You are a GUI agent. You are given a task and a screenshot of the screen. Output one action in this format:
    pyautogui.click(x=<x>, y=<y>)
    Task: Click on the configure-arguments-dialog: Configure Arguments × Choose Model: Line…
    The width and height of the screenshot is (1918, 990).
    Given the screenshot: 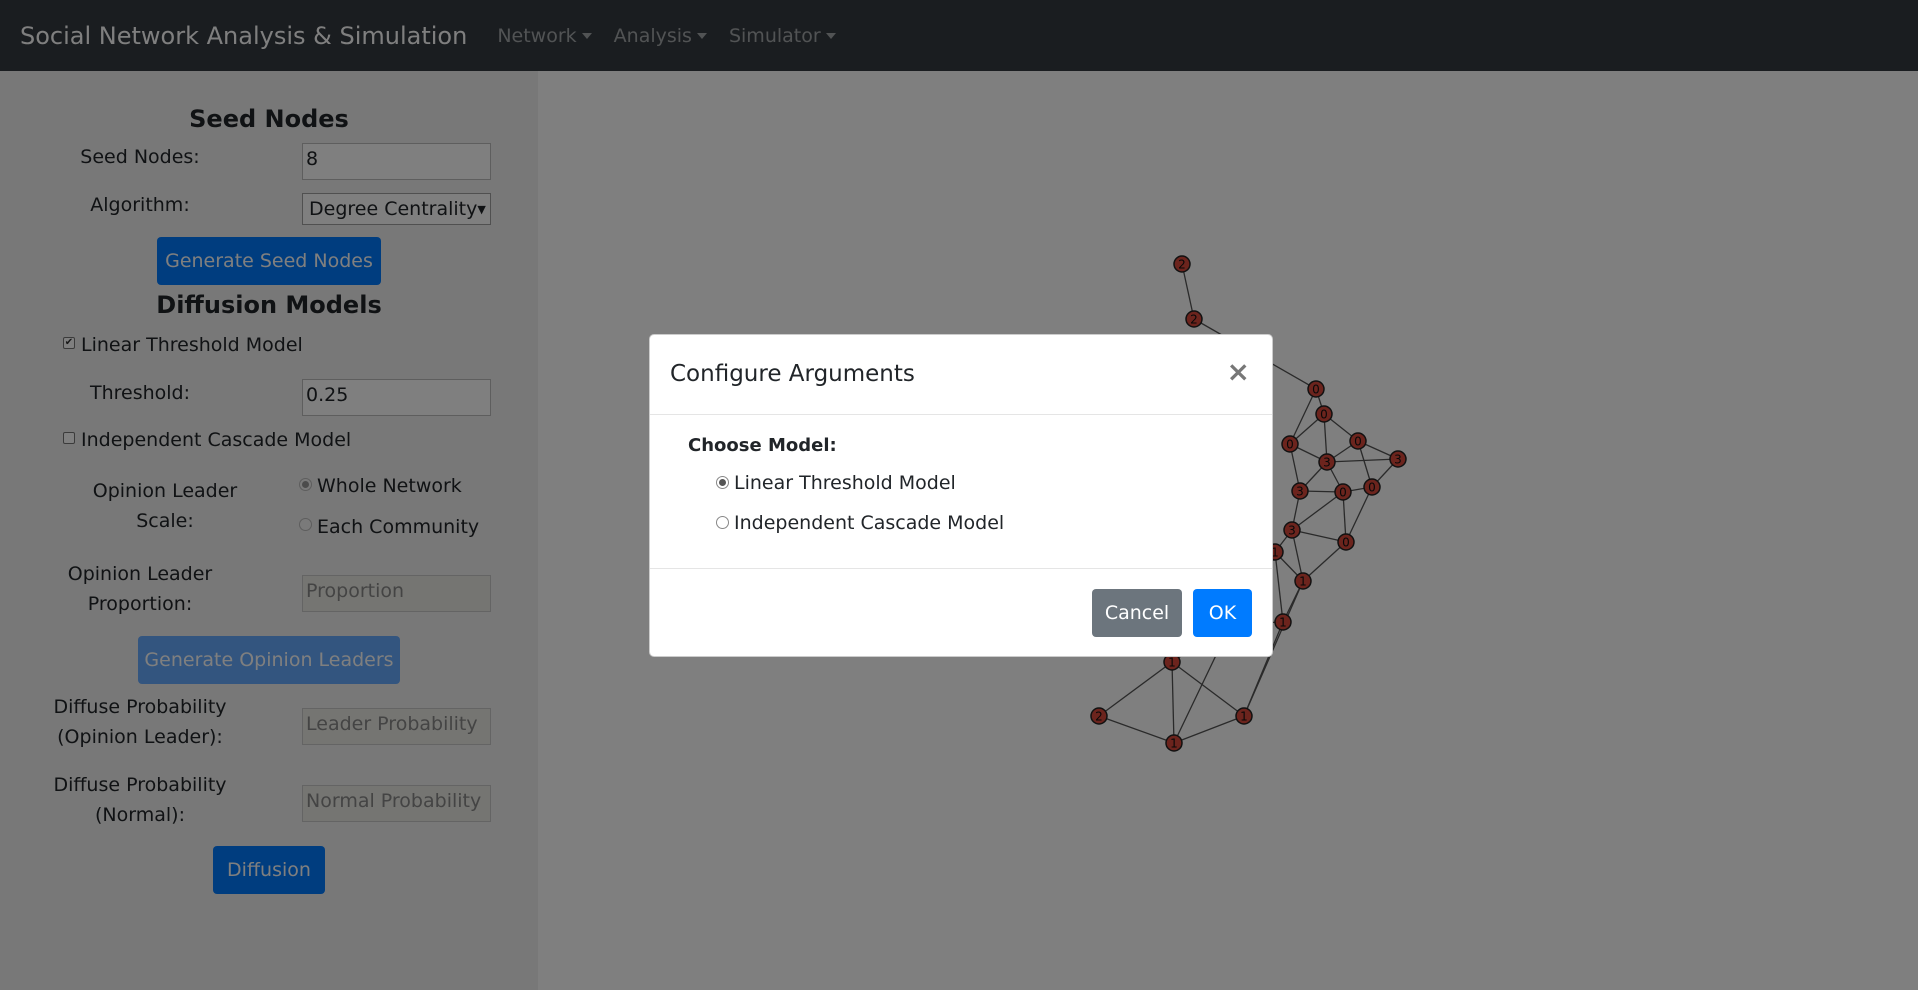 What is the action you would take?
    pyautogui.click(x=961, y=495)
    